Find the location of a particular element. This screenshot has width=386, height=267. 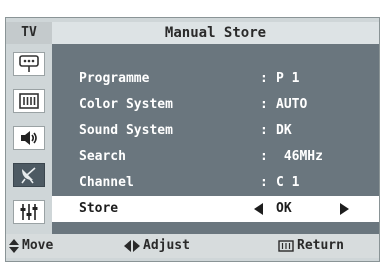

menu-row-channel: Channel : C 1 is located at coordinates (215, 183).